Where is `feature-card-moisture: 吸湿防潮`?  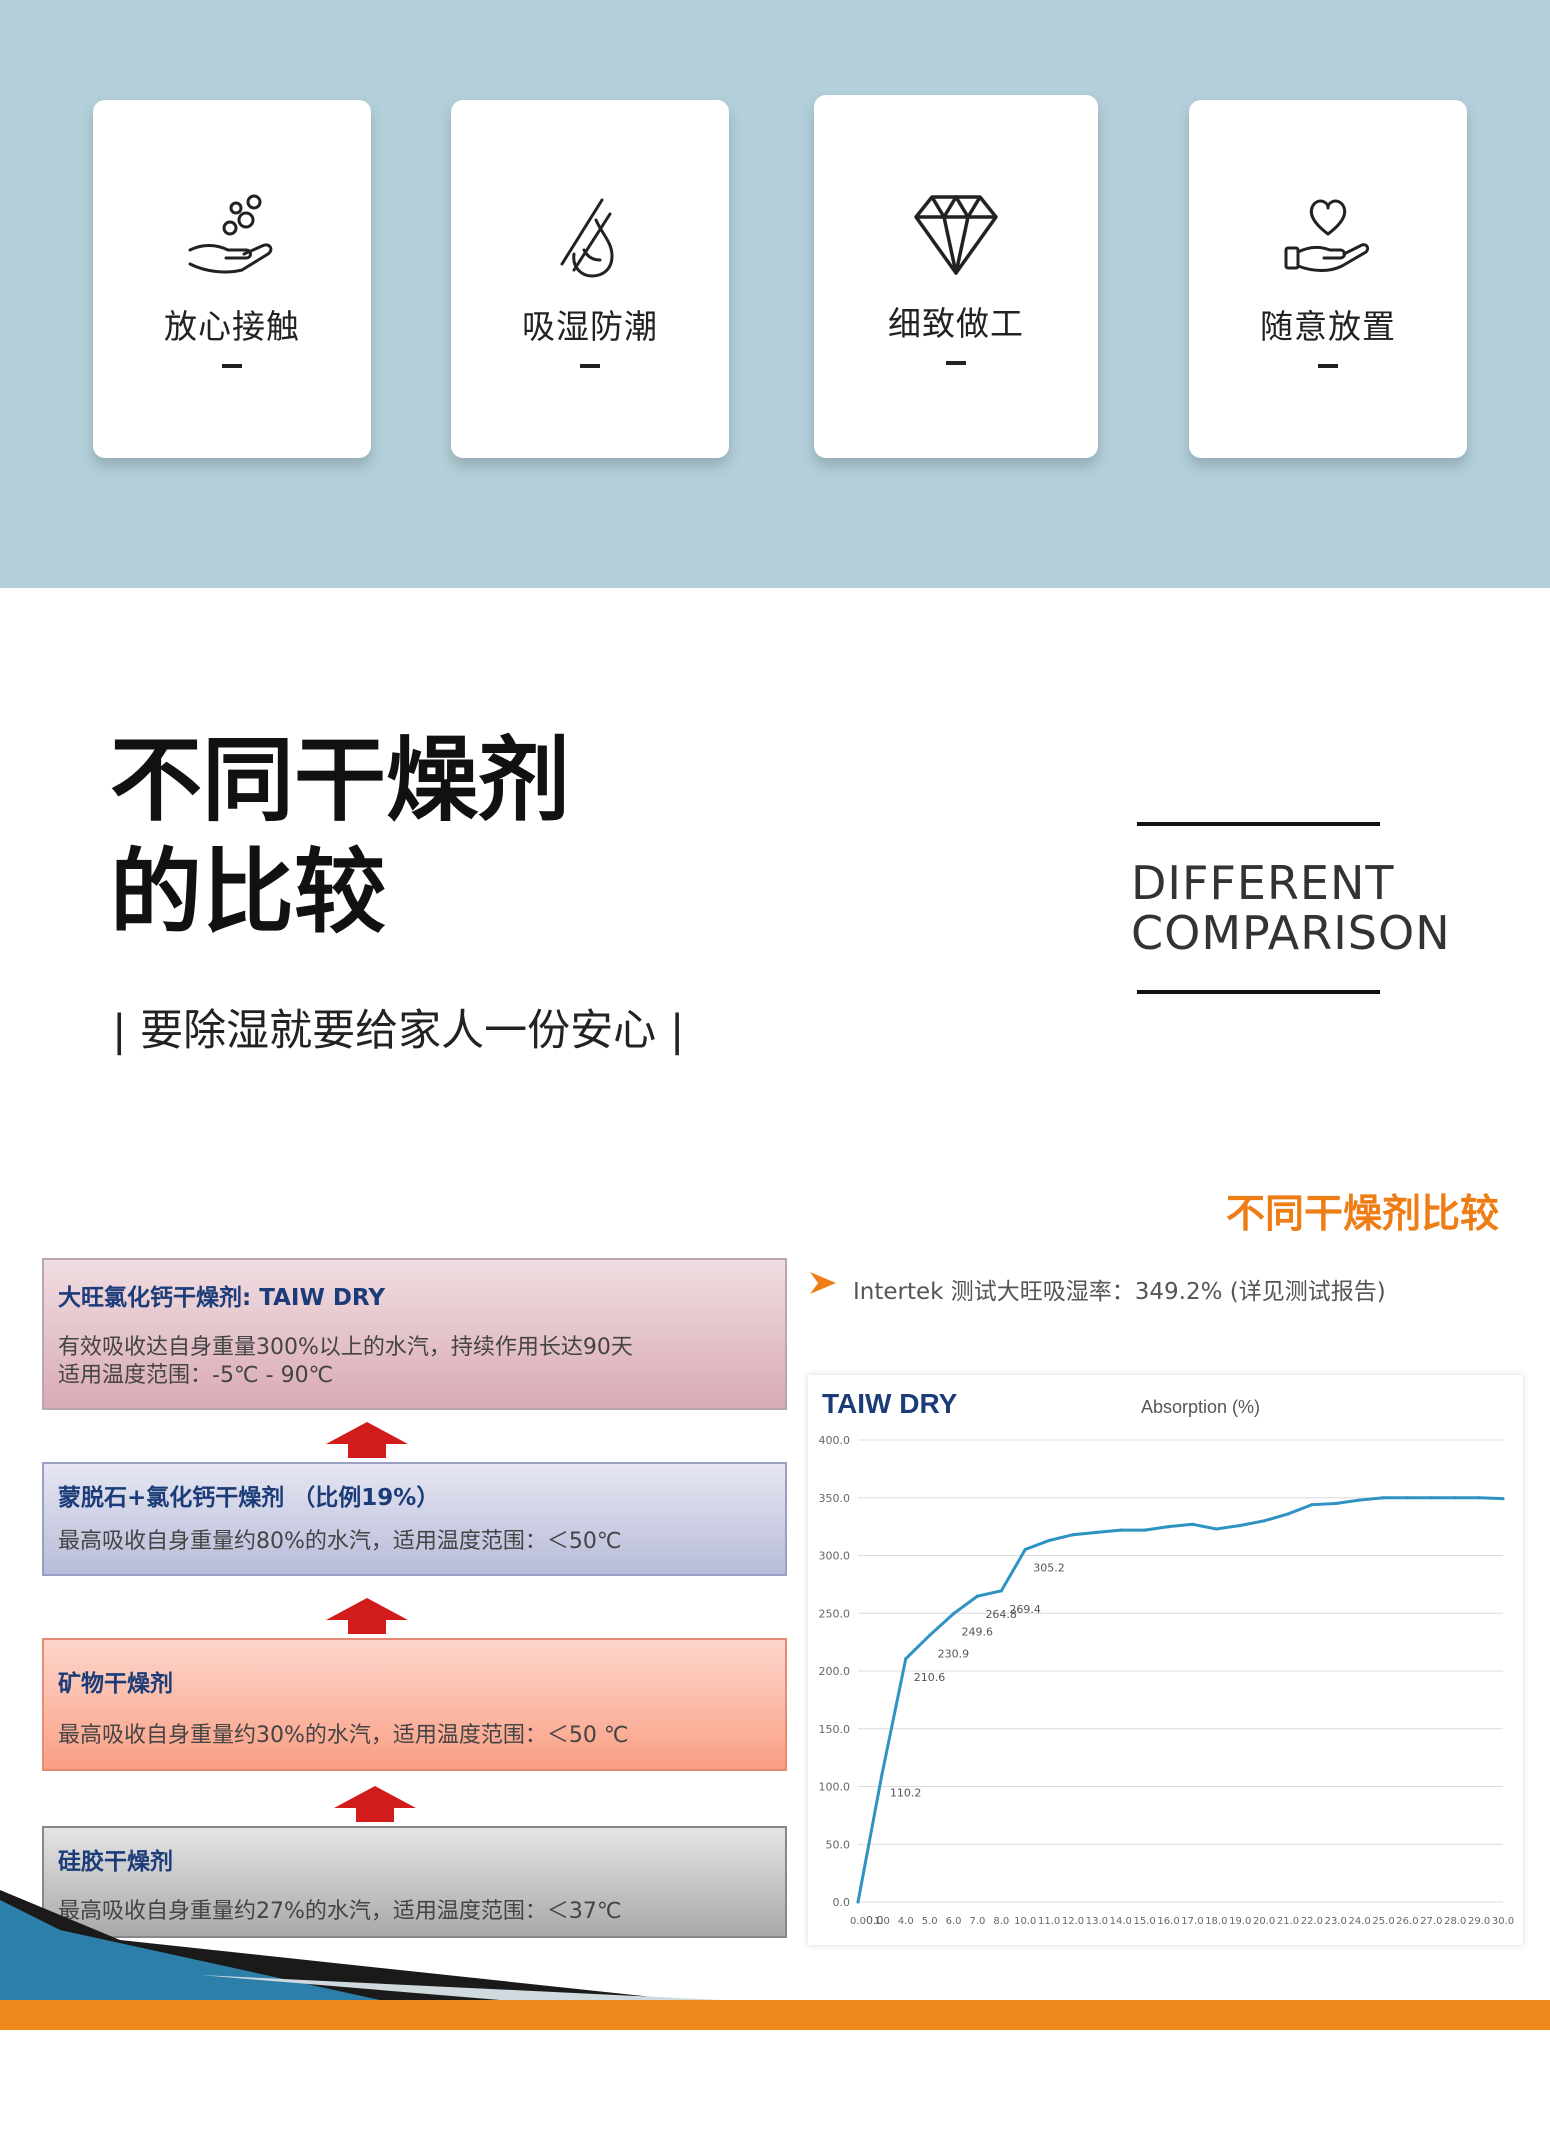
feature-card-moisture: 吸湿防潮 is located at coordinates (590, 279).